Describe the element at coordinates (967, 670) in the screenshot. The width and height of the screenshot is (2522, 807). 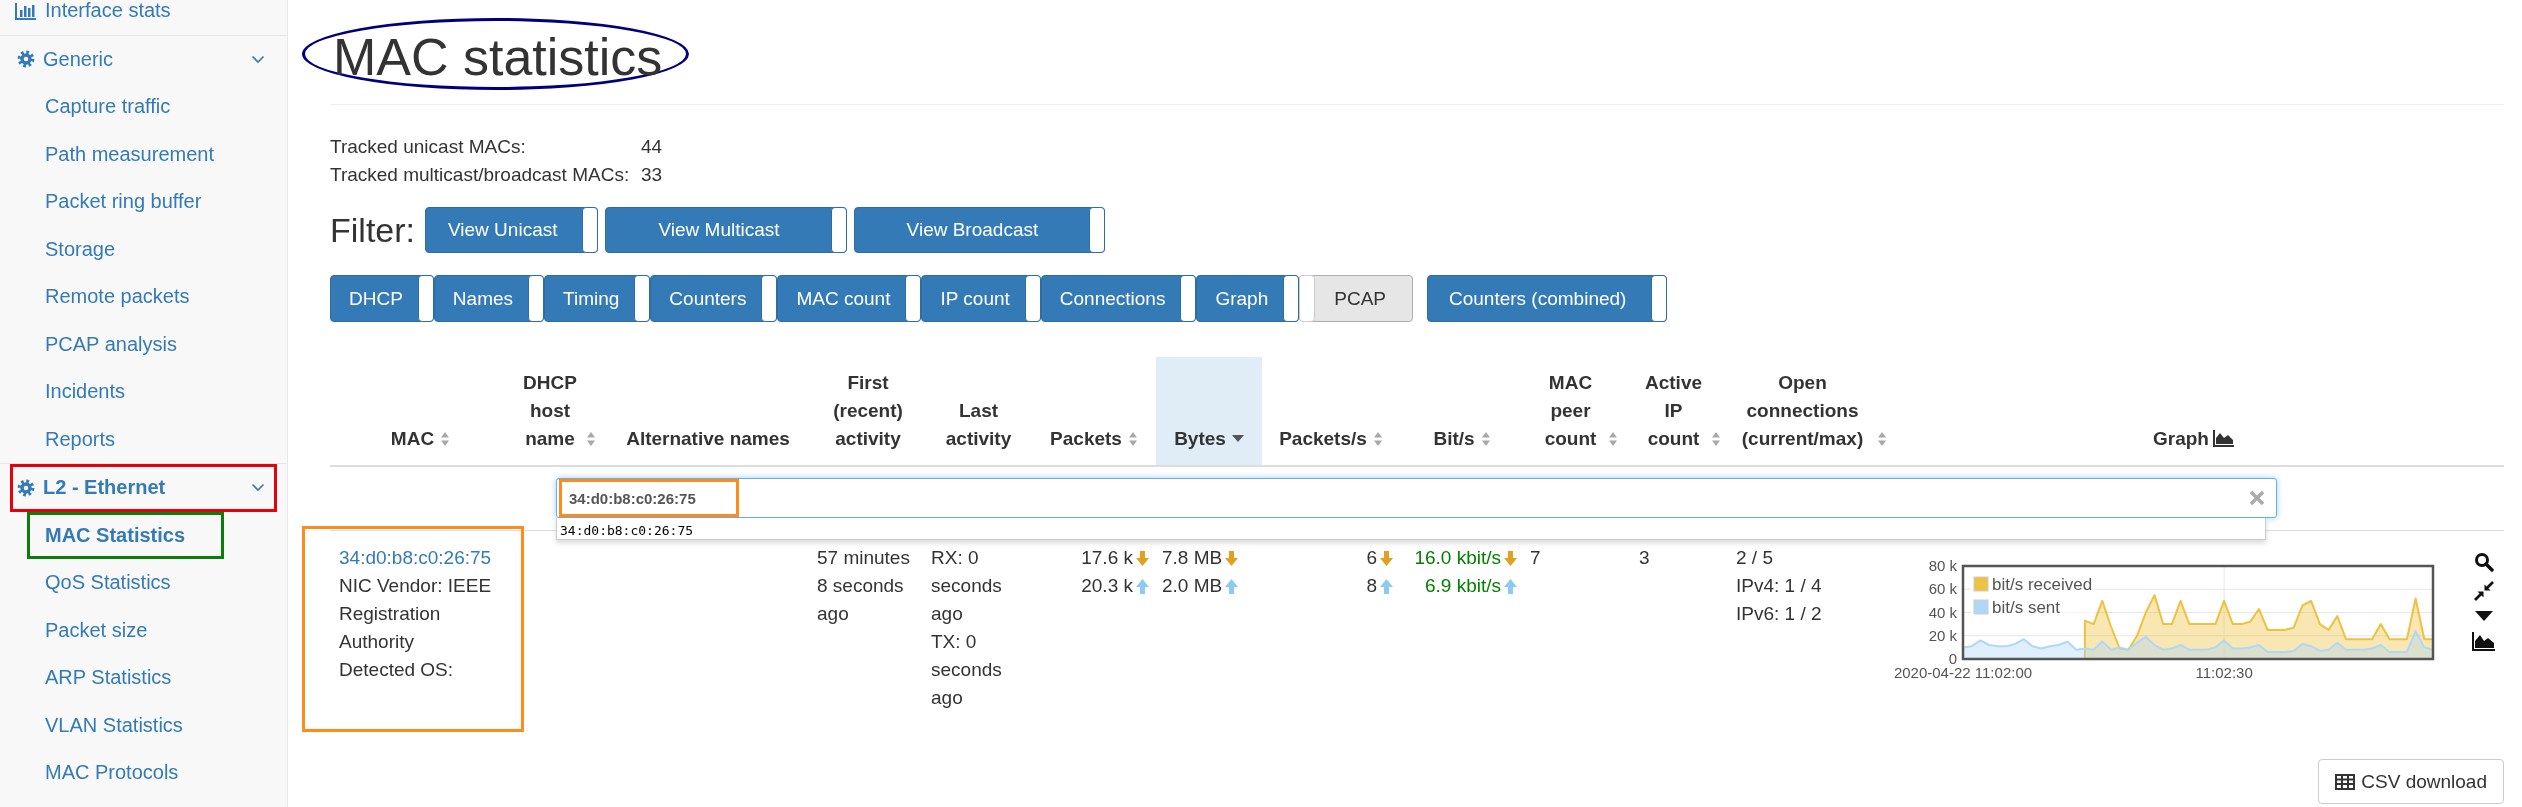
I see `last-activity: TX: 0 seconds ago` at that location.